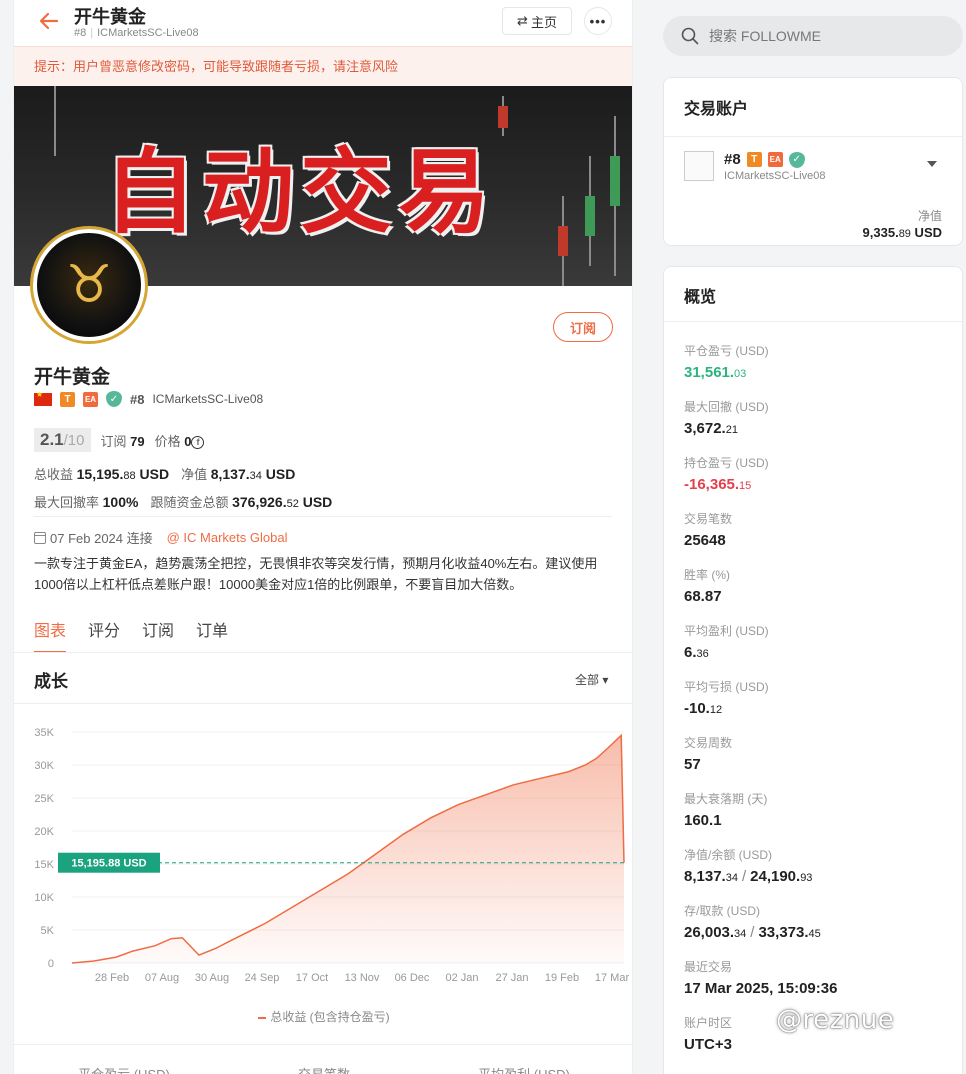 Image resolution: width=966 pixels, height=1074 pixels. I want to click on broker-link: @ IC Markets Global, so click(227, 537).